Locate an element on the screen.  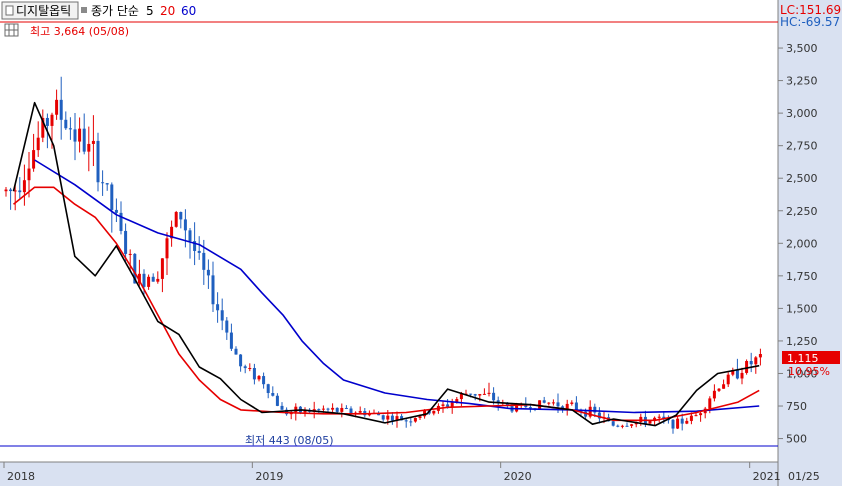
ma20-label: 20 is located at coordinates (167, 11).